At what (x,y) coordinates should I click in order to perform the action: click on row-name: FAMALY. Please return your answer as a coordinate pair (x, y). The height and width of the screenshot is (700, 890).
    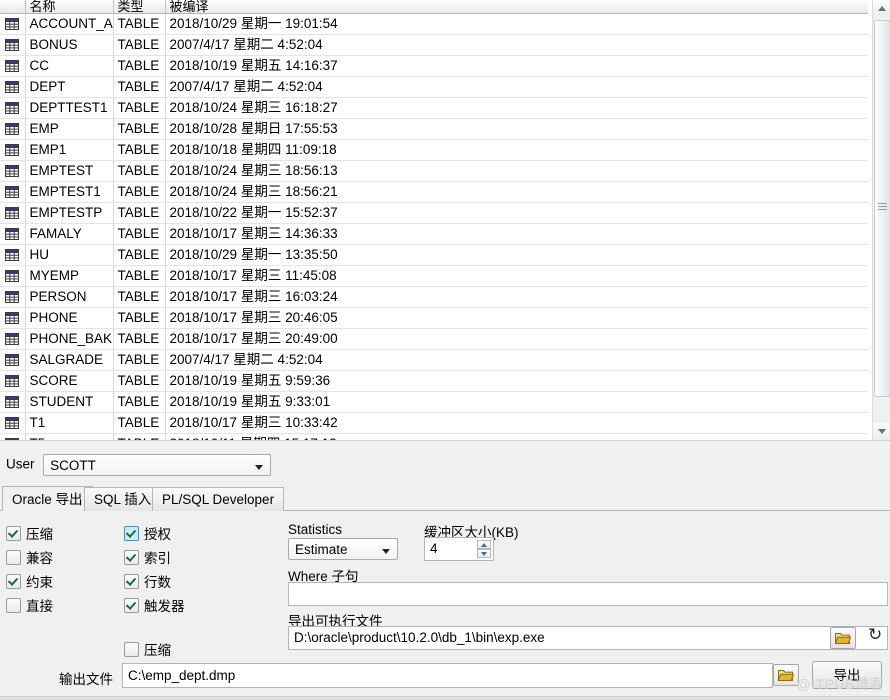
    Looking at the image, I should click on (69, 234).